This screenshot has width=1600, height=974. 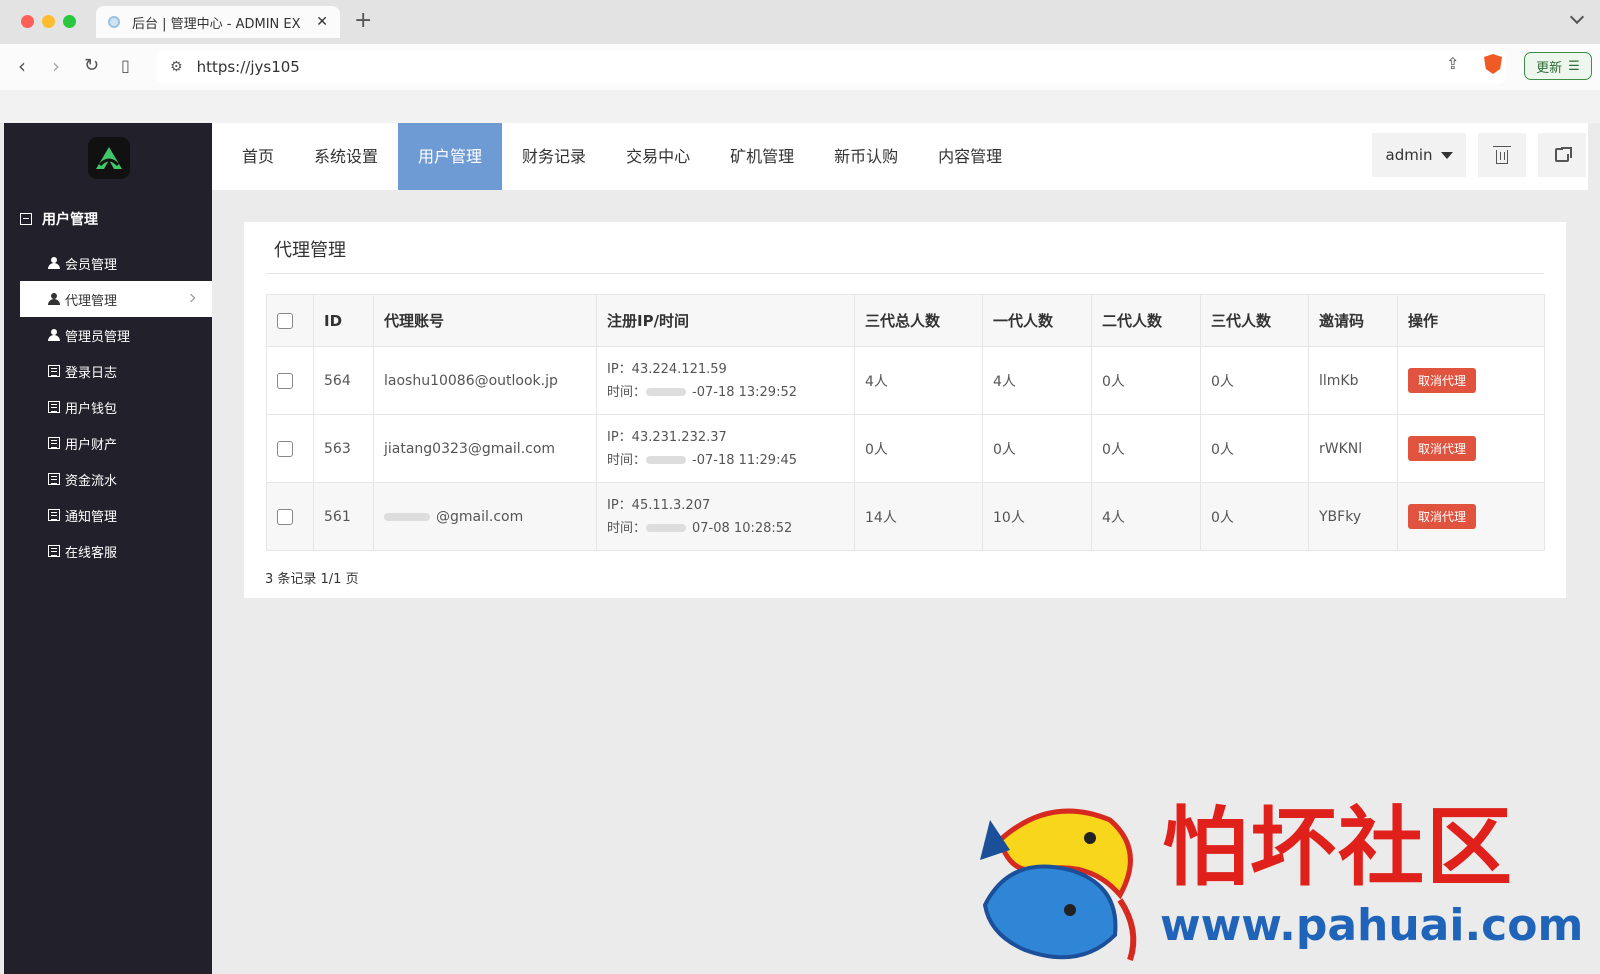 What do you see at coordinates (91, 65) in the screenshot?
I see `reload-icon: ↻` at bounding box center [91, 65].